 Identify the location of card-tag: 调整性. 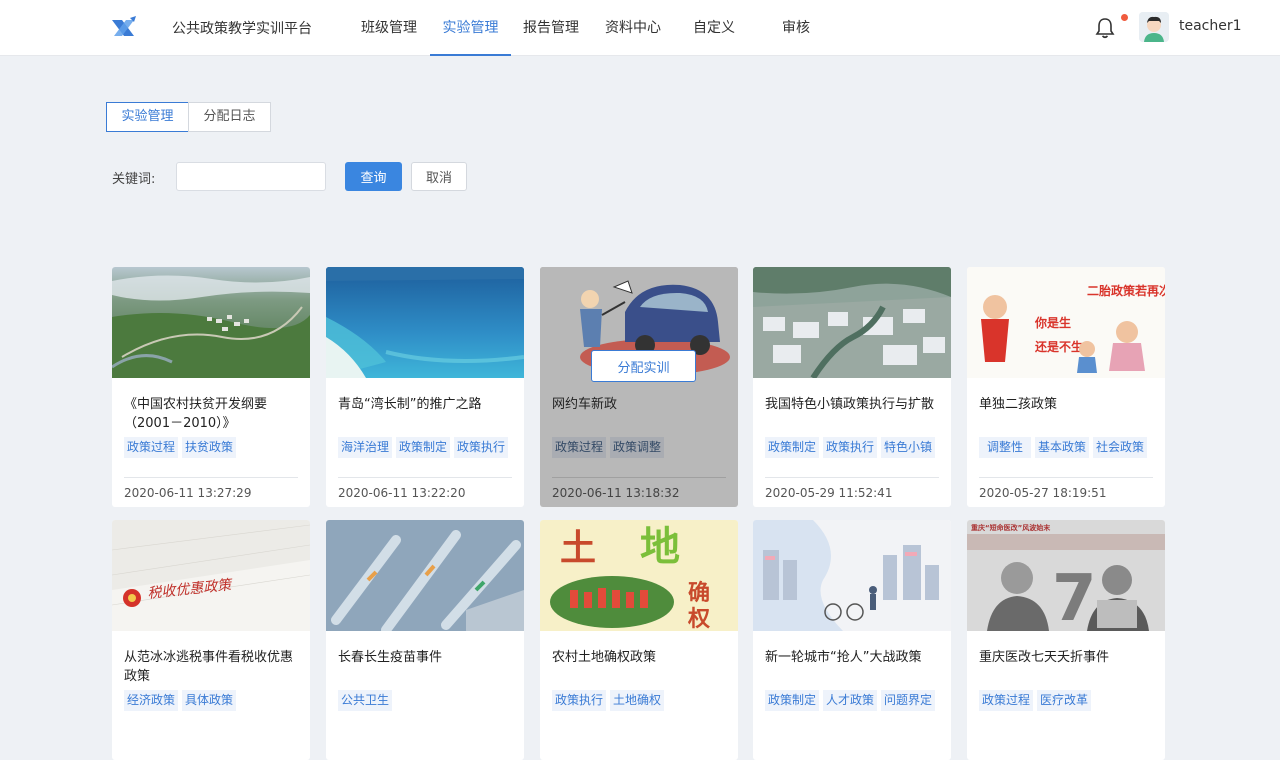
(1005, 447).